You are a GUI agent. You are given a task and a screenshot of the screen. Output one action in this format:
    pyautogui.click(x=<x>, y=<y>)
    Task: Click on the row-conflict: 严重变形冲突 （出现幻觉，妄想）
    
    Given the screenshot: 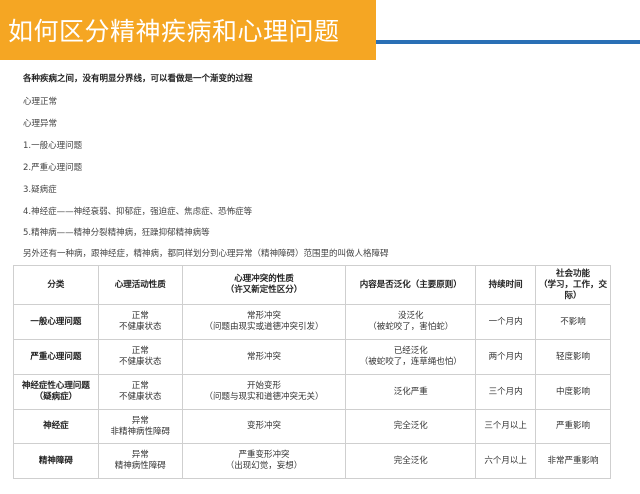 What is the action you would take?
    pyautogui.click(x=264, y=461)
    